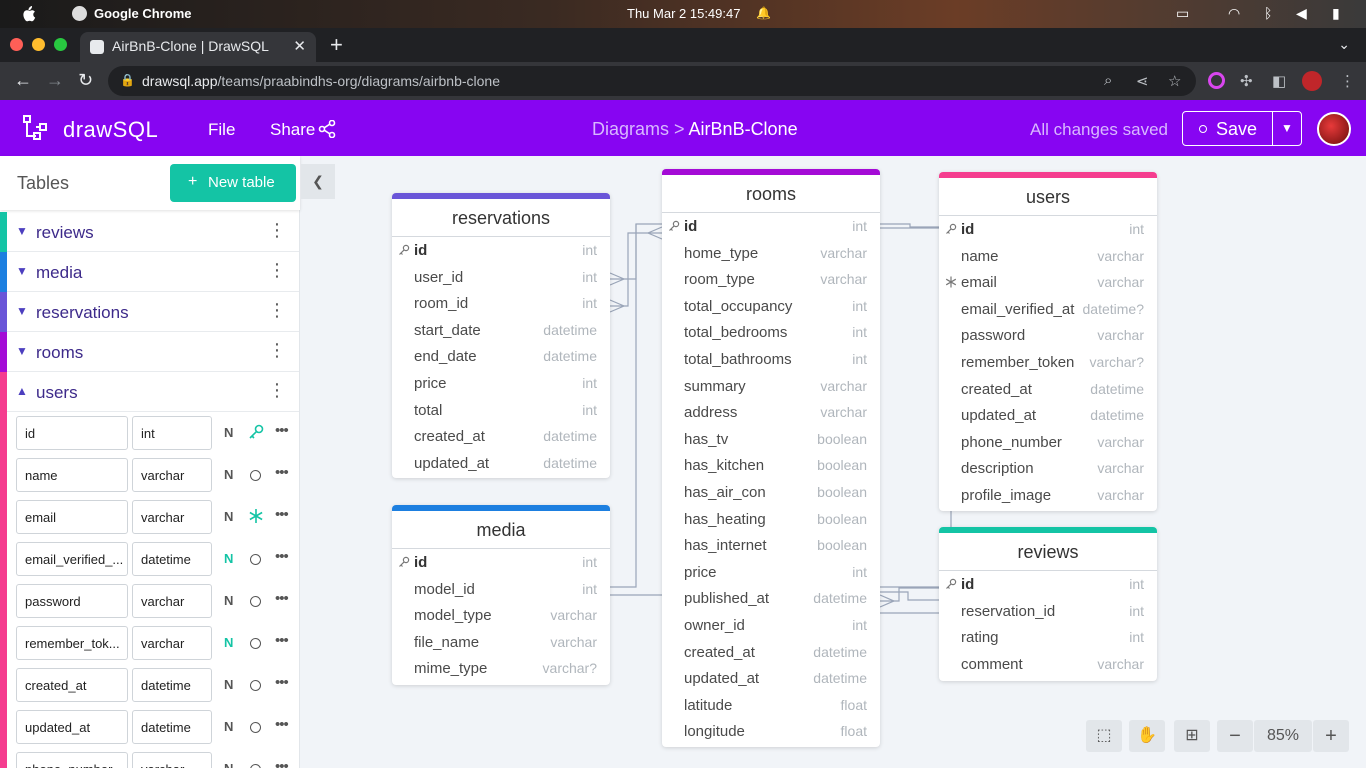 Image resolution: width=1366 pixels, height=768 pixels. I want to click on primary-key-icon, so click(256, 432).